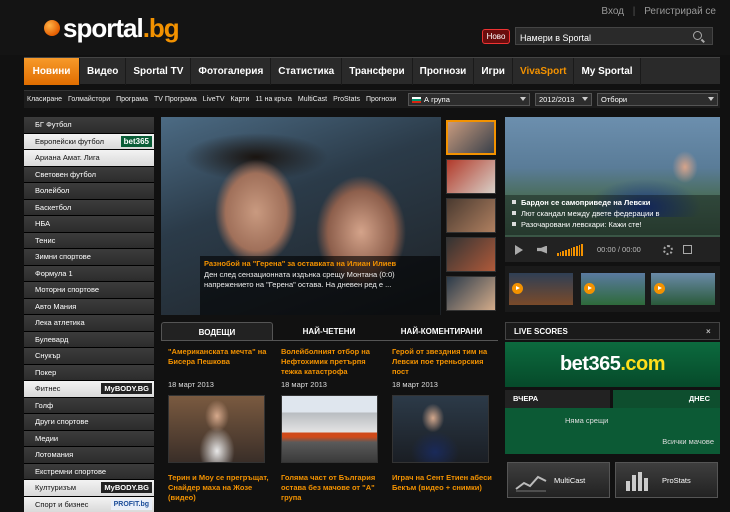 The width and height of the screenshot is (730, 512). Describe the element at coordinates (132, 99) in the screenshot. I see `sub-nav-schedule: Програма` at that location.